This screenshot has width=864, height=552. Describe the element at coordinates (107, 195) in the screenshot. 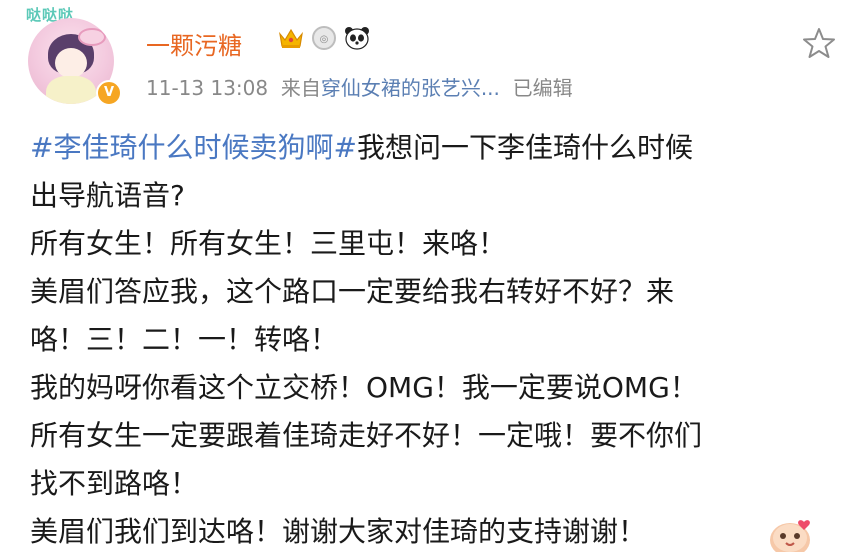

I see `content-line: 出导航语音?` at that location.